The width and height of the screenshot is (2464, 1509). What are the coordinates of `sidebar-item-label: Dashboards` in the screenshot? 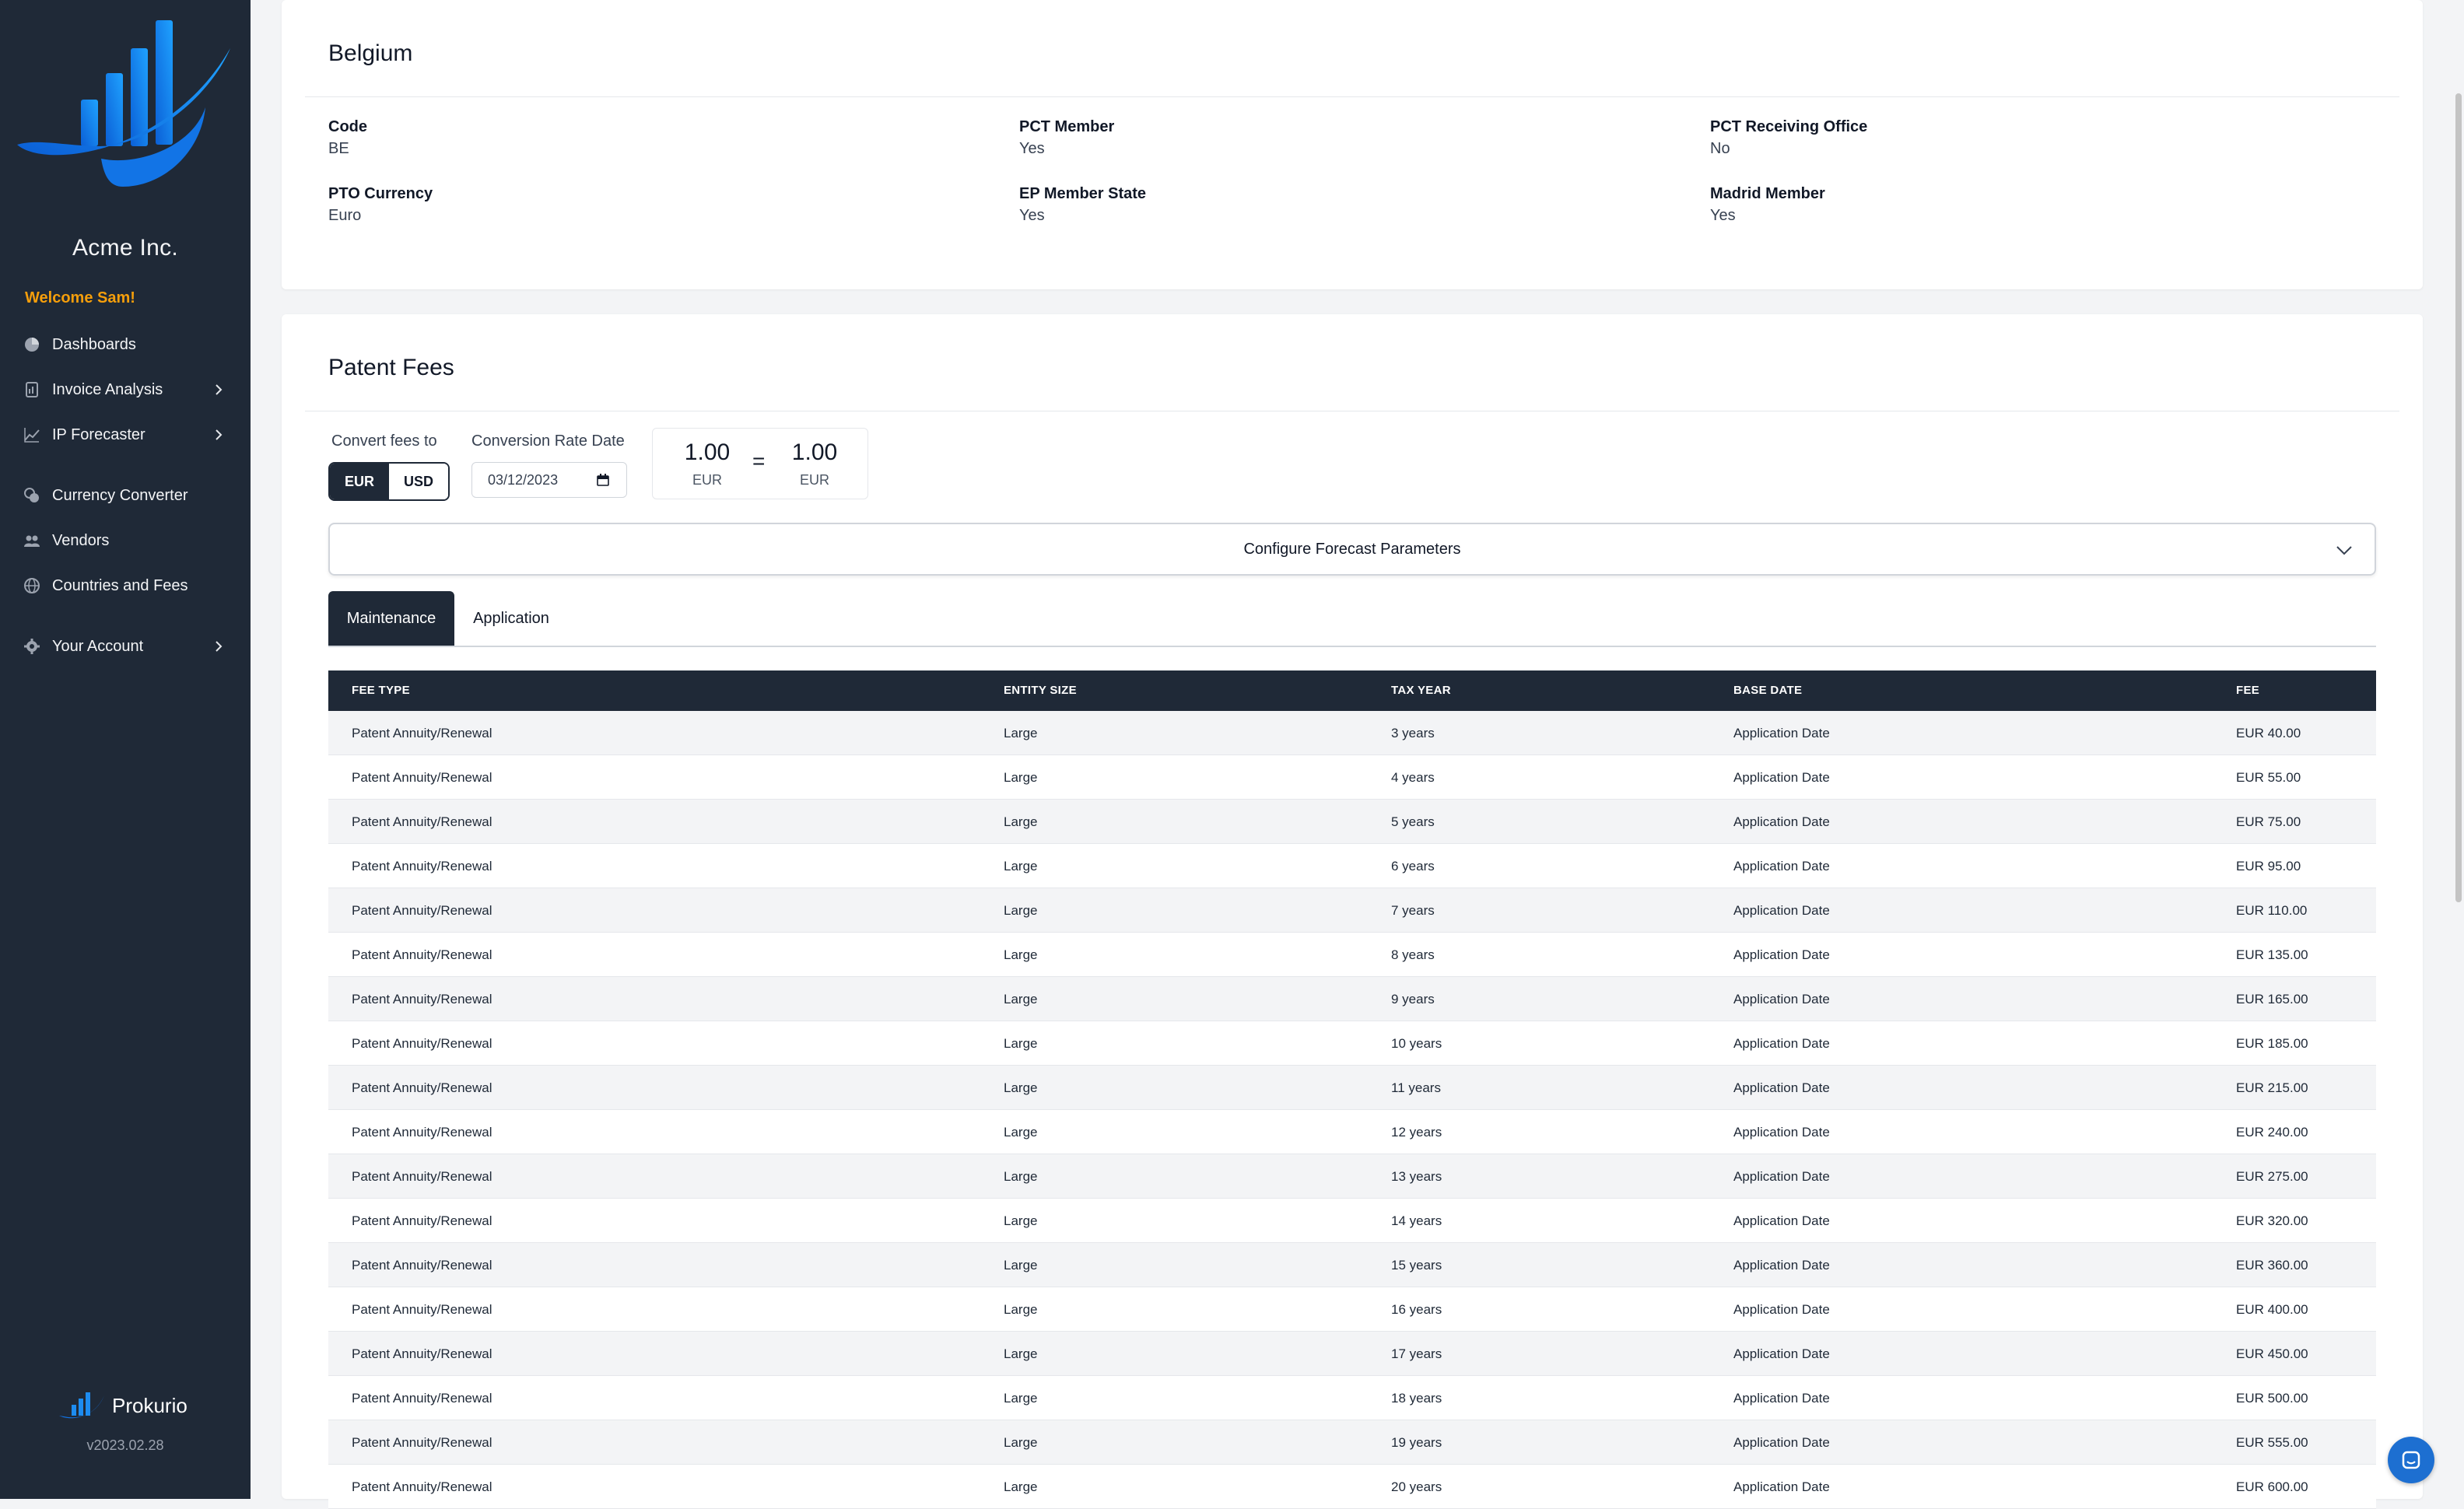 It's located at (94, 344).